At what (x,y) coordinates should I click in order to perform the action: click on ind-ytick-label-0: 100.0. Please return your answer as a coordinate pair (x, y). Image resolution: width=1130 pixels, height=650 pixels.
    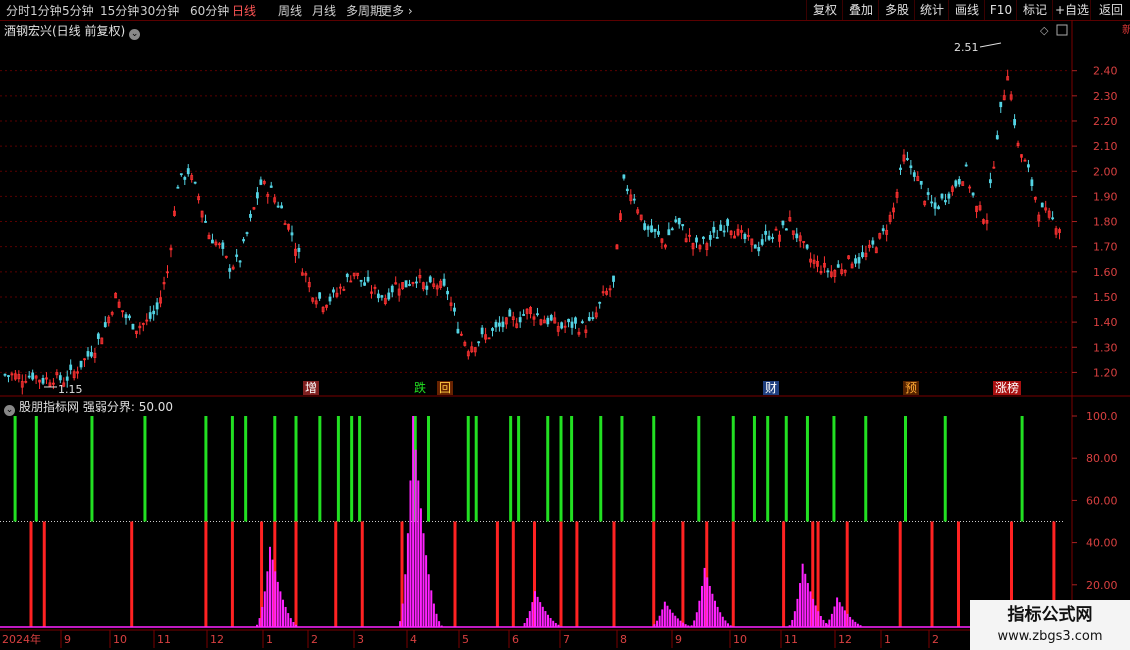
    Looking at the image, I should click on (1102, 416).